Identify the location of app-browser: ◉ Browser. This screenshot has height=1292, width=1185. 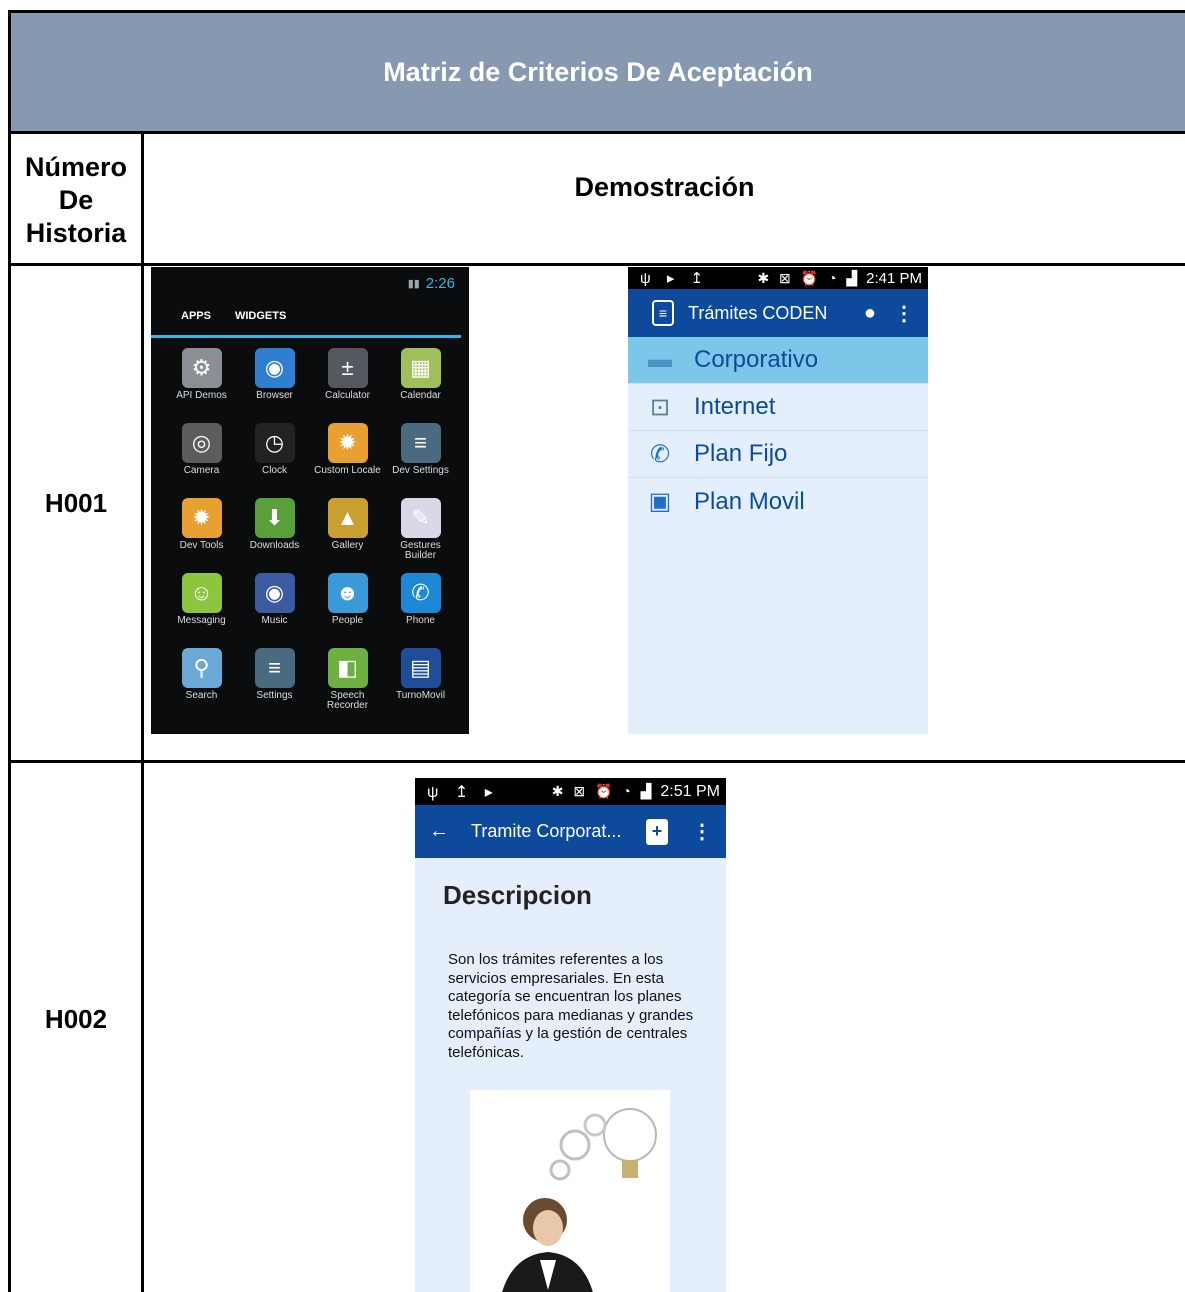
(274, 385).